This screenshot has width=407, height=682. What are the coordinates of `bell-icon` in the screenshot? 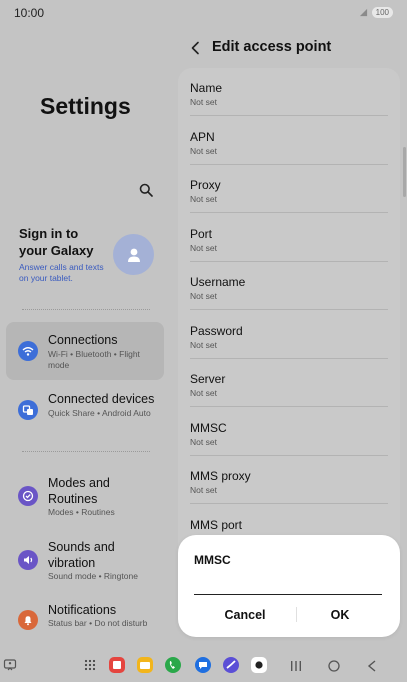 It's located at (28, 620).